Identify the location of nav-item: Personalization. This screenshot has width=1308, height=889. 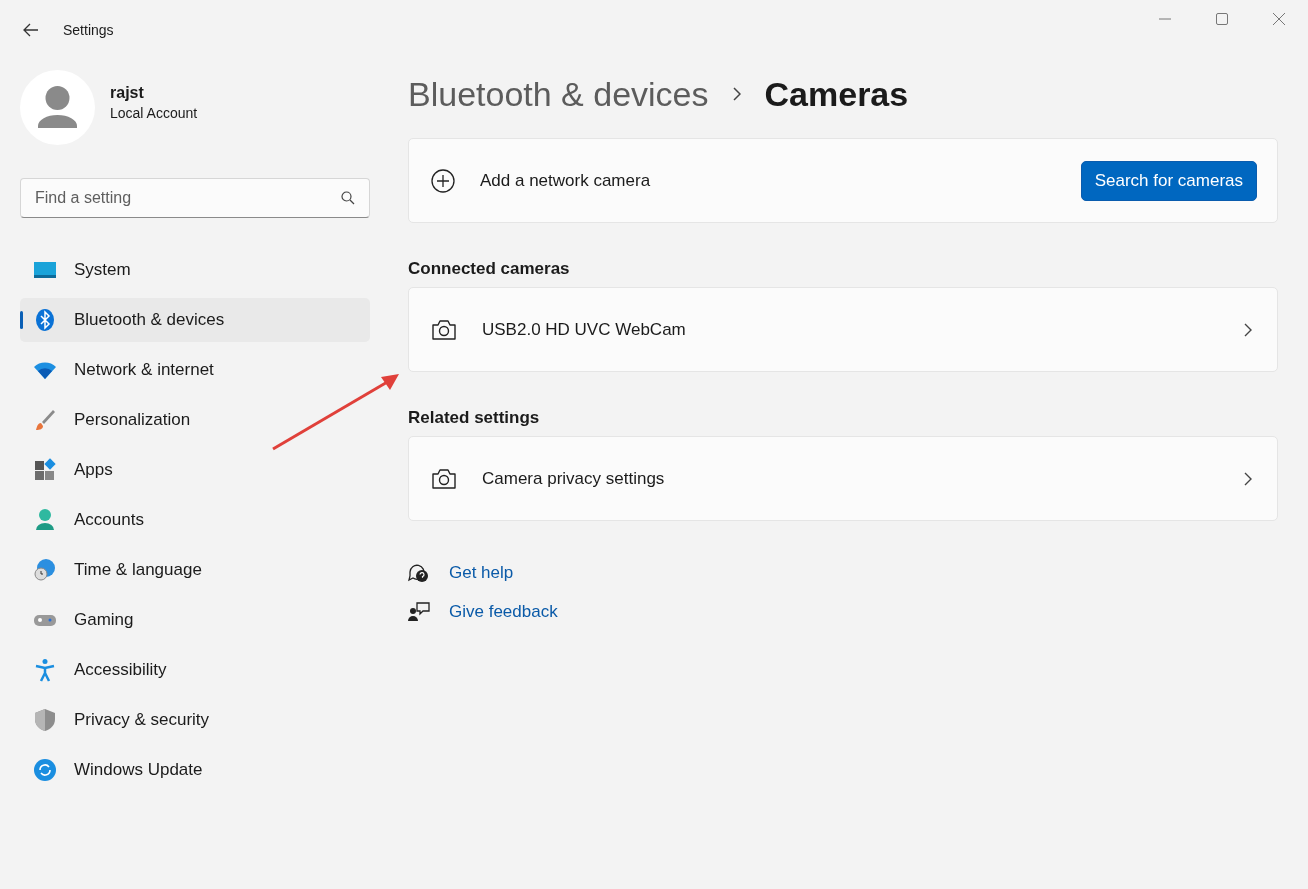
(195, 420).